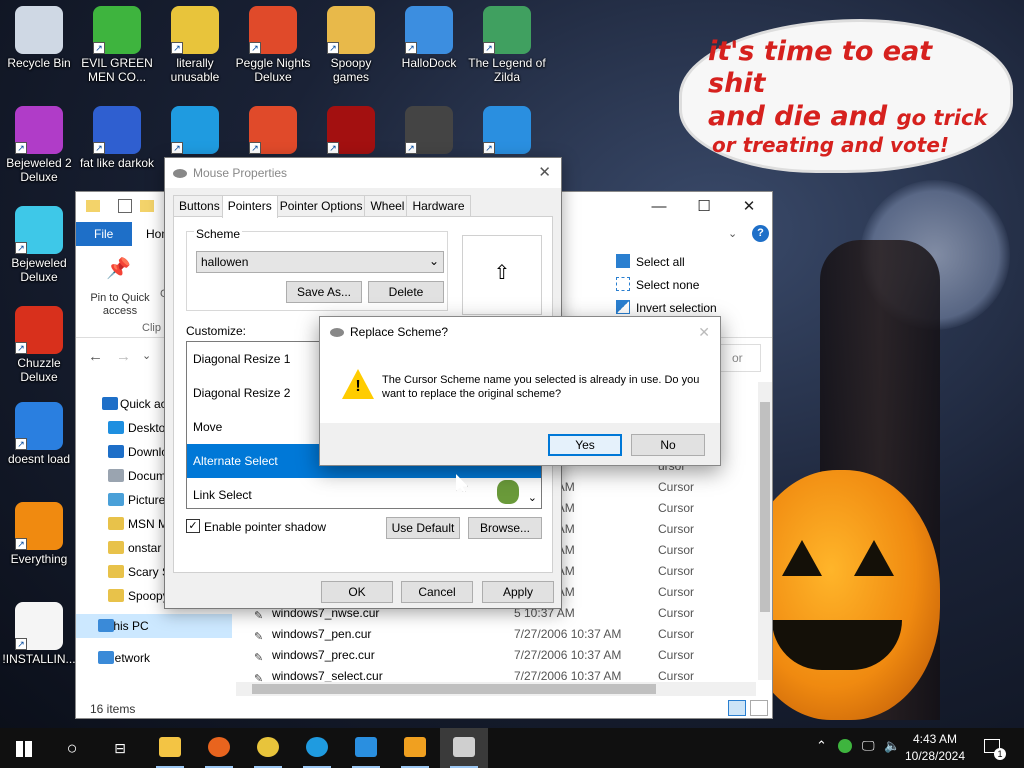 The height and width of the screenshot is (768, 1024). What do you see at coordinates (667, 285) in the screenshot?
I see `select-none-button: Select none` at bounding box center [667, 285].